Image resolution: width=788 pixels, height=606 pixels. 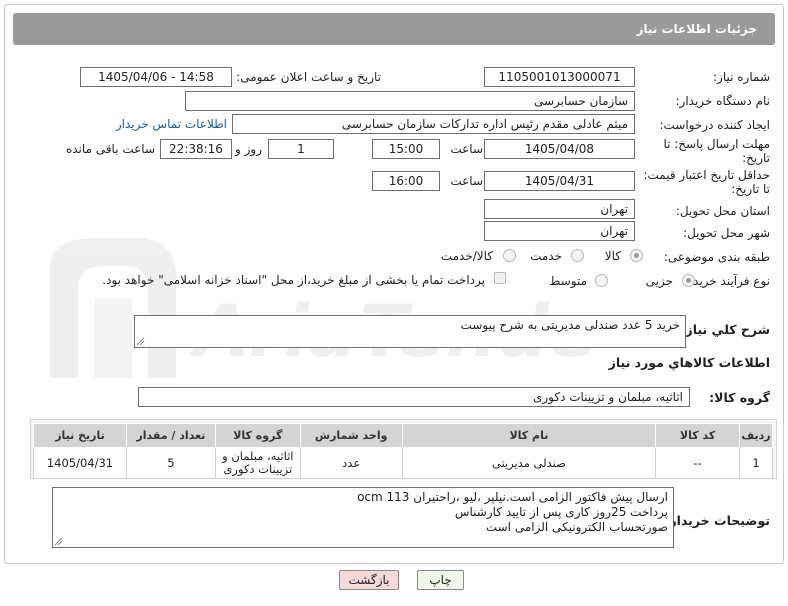 I want to click on col-quantity: تعداد / مقدار, so click(x=170, y=435).